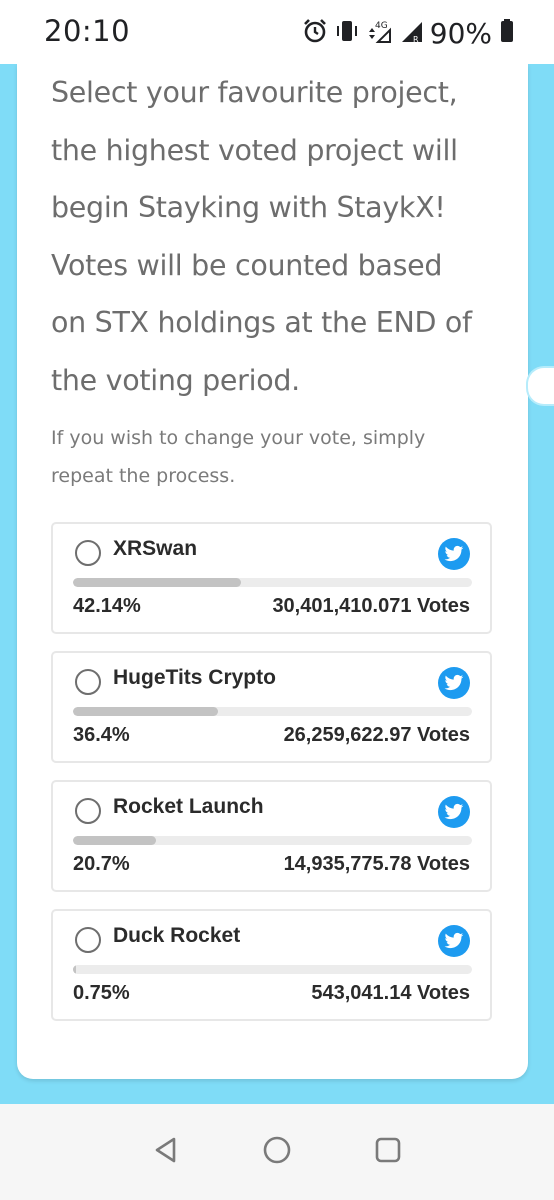 This screenshot has height=1200, width=554. I want to click on recents-icon, so click(388, 1150).